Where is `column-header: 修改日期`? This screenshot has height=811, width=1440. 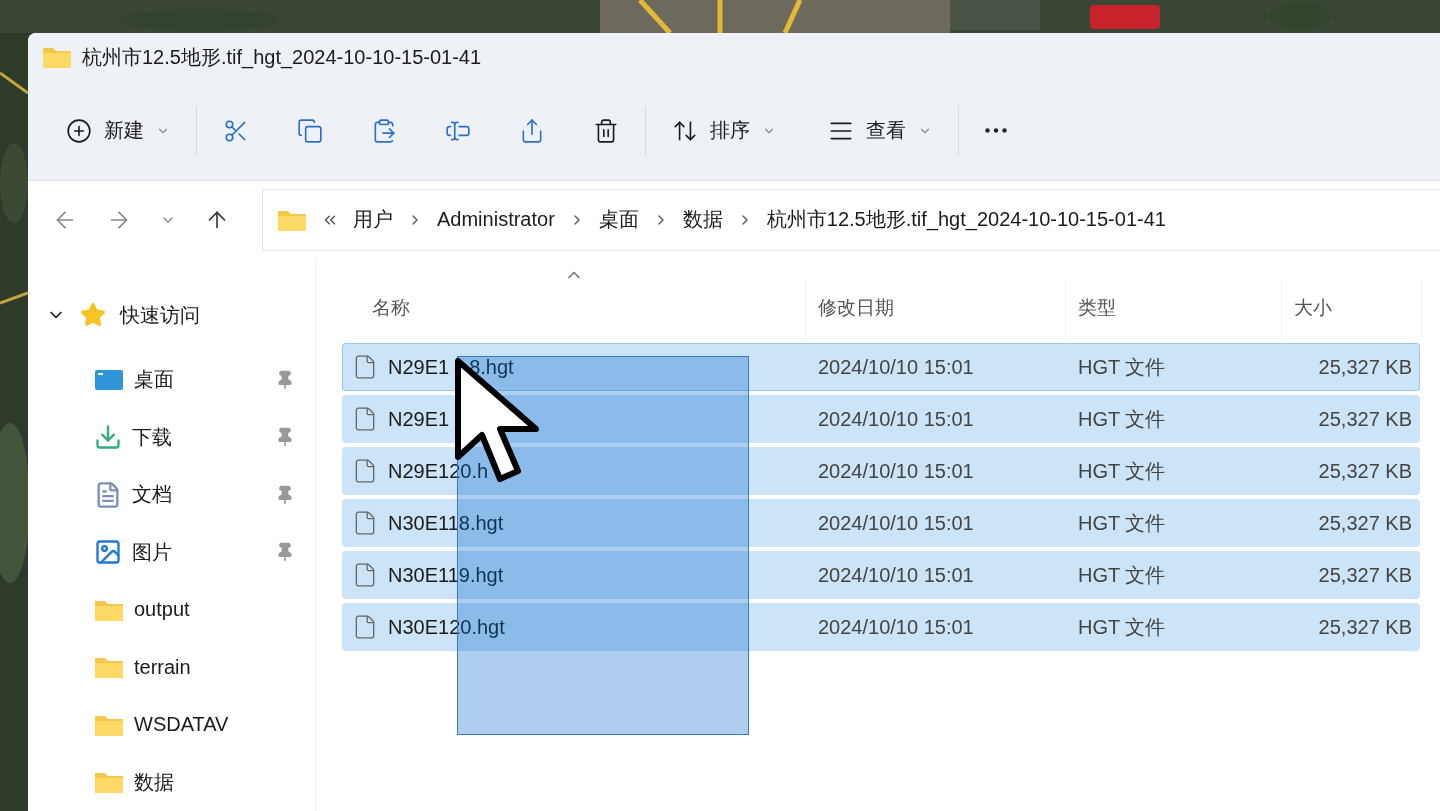 column-header: 修改日期 is located at coordinates (856, 308).